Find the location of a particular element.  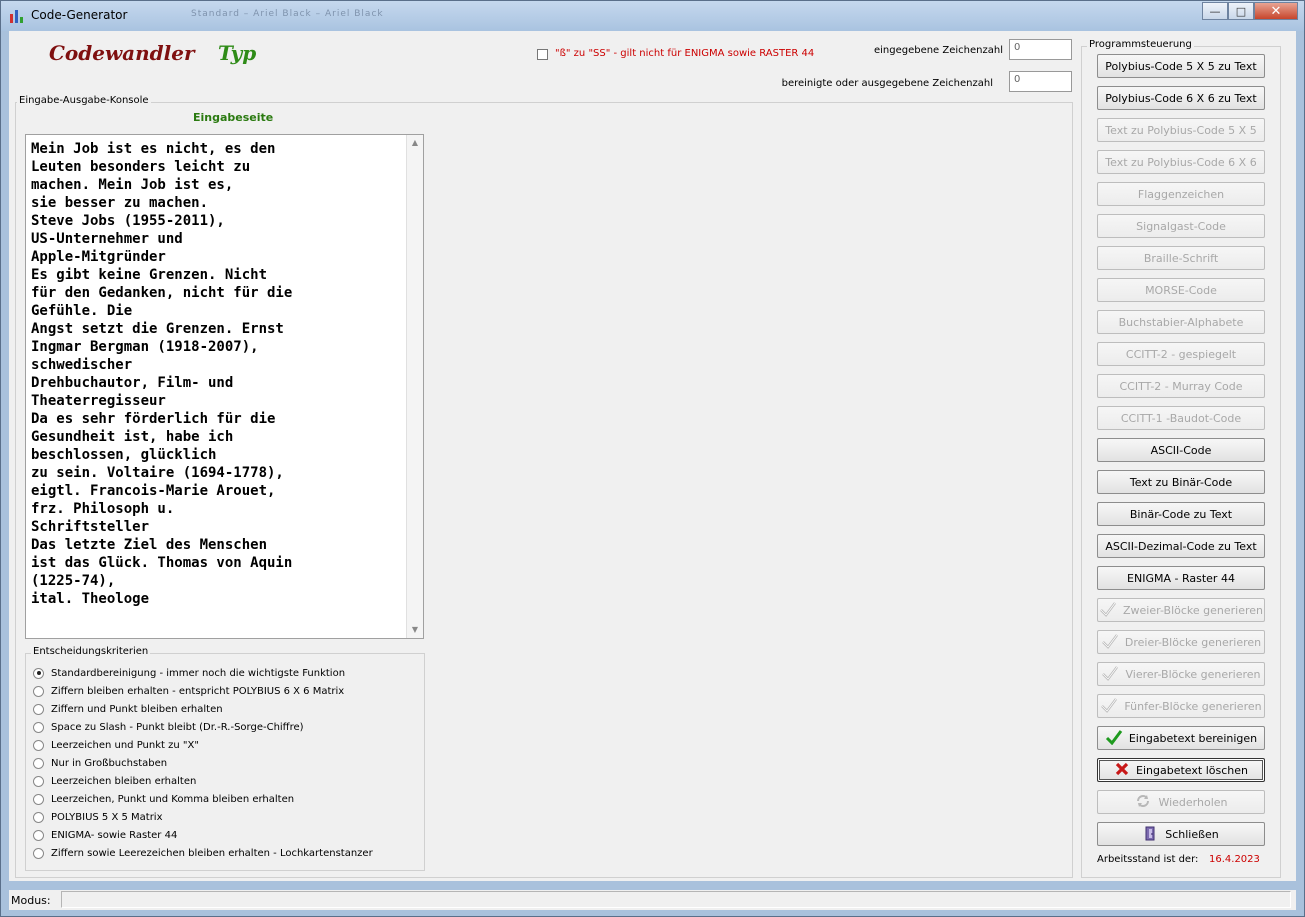

button-text-zu-binär-code: Text zu Binär-Code is located at coordinates (1181, 482).